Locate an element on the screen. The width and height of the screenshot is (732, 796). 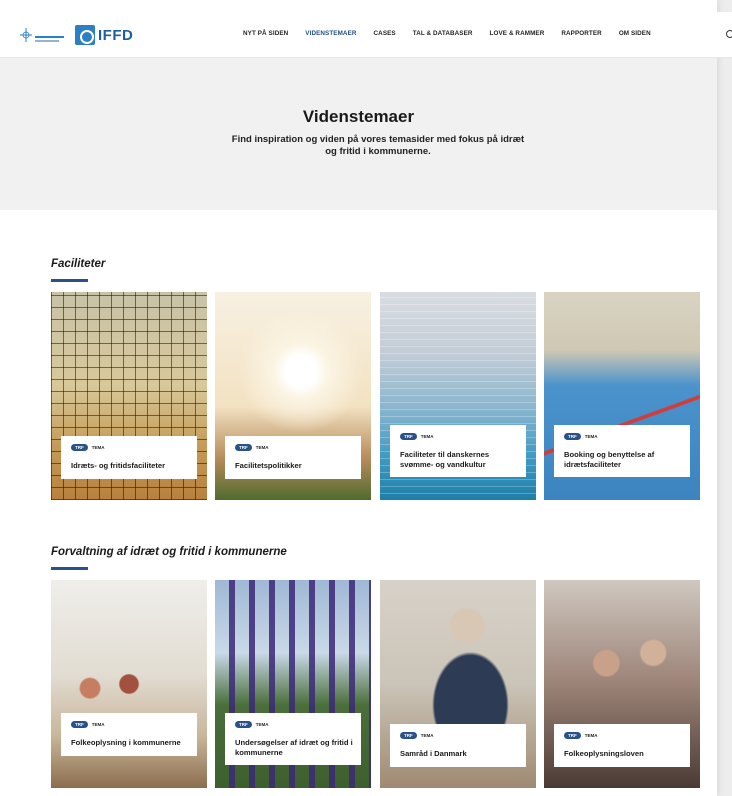
search-icon is located at coordinates (729, 34).